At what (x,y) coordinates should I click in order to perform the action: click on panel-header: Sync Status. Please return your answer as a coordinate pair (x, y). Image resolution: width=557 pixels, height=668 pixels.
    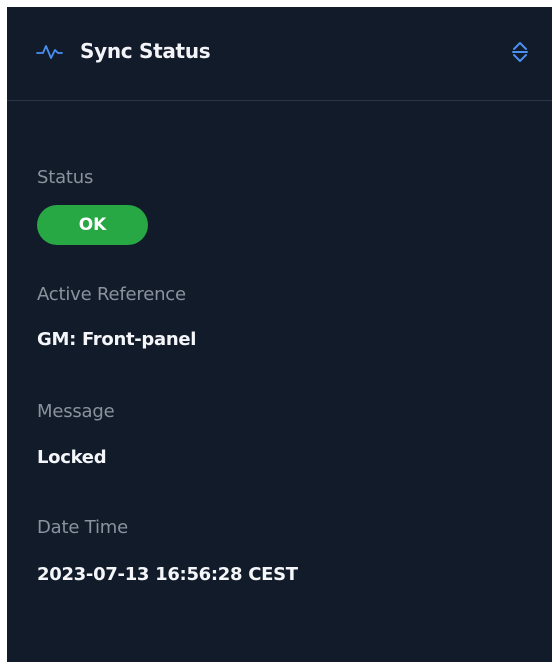
    Looking at the image, I should click on (279, 54).